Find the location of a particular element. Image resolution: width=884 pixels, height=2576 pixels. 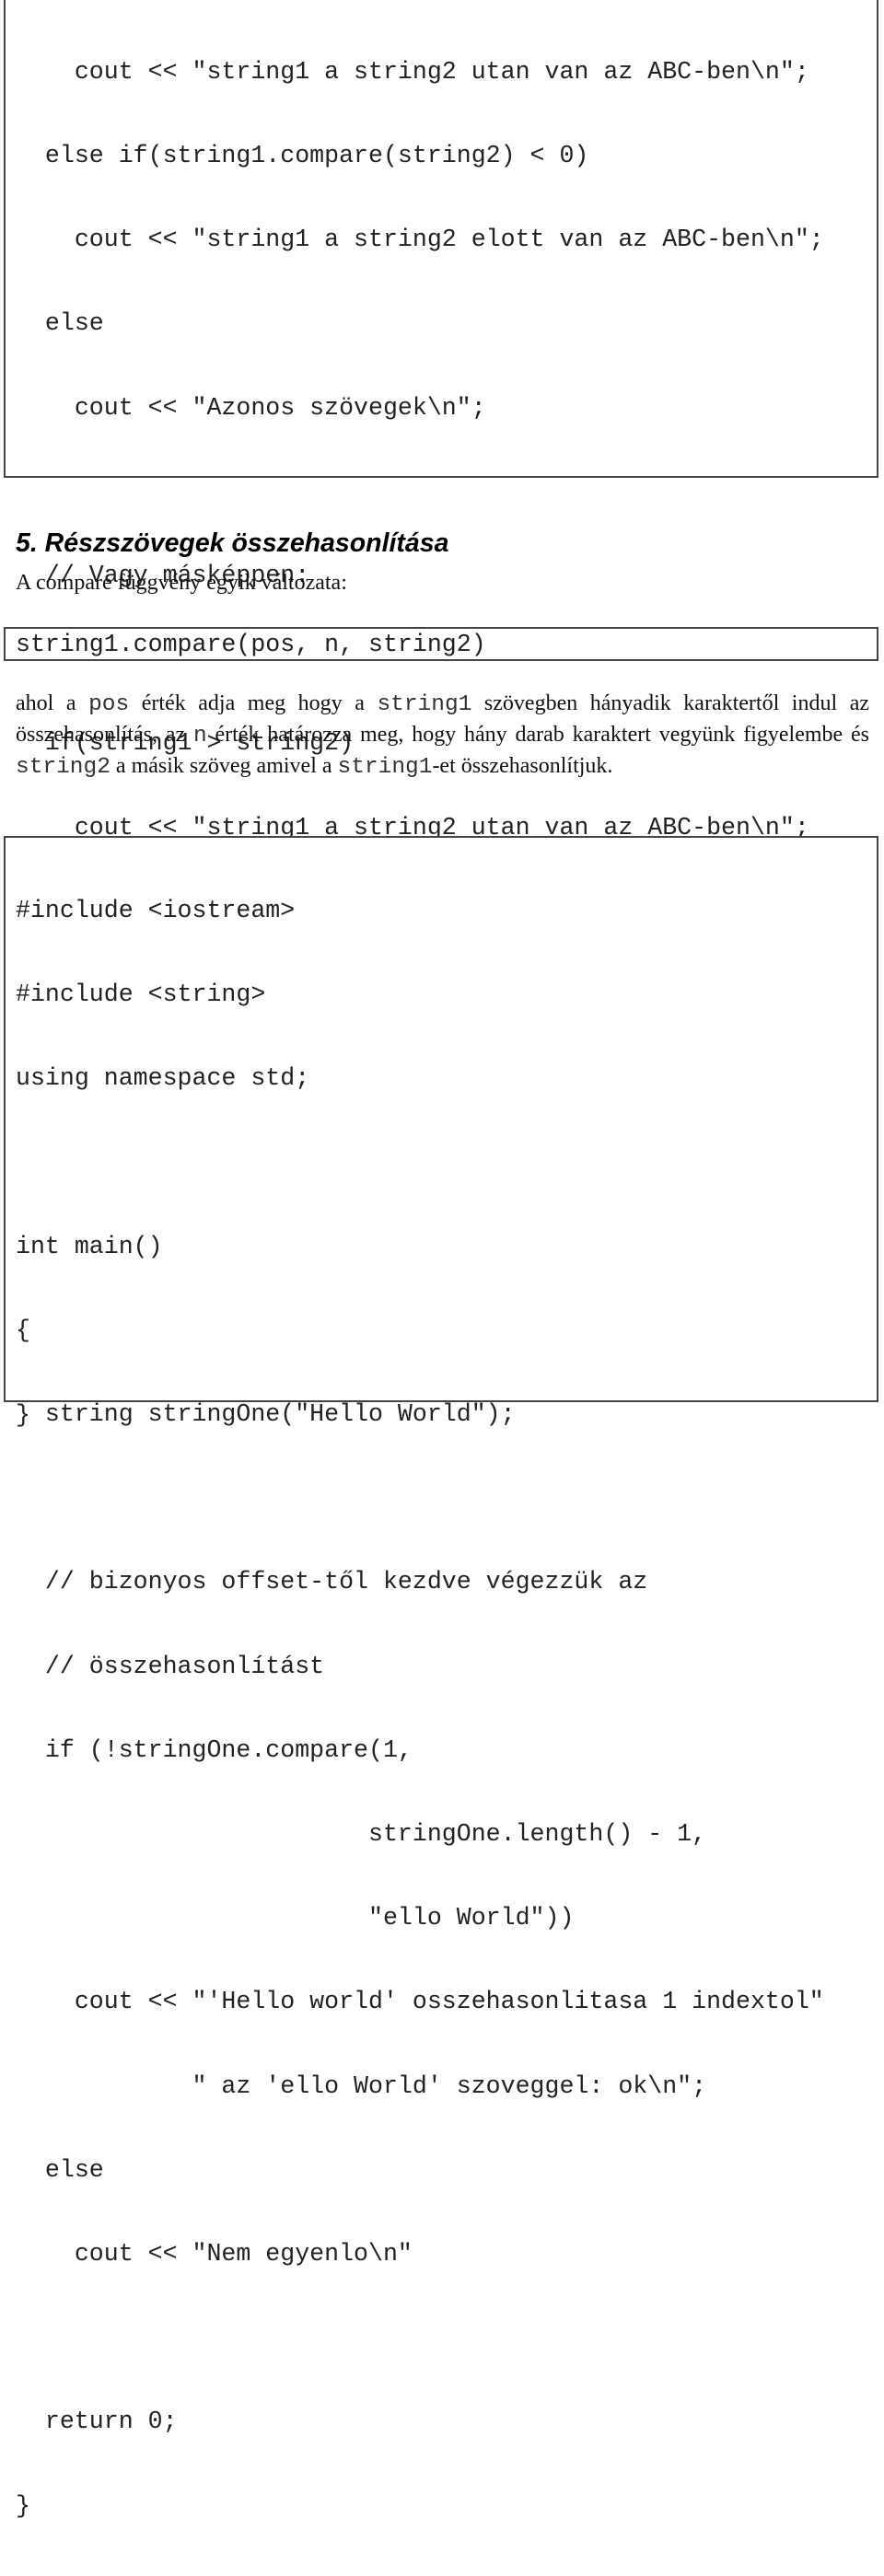

text: a másik szöveg amivel a is located at coordinates (224, 766).